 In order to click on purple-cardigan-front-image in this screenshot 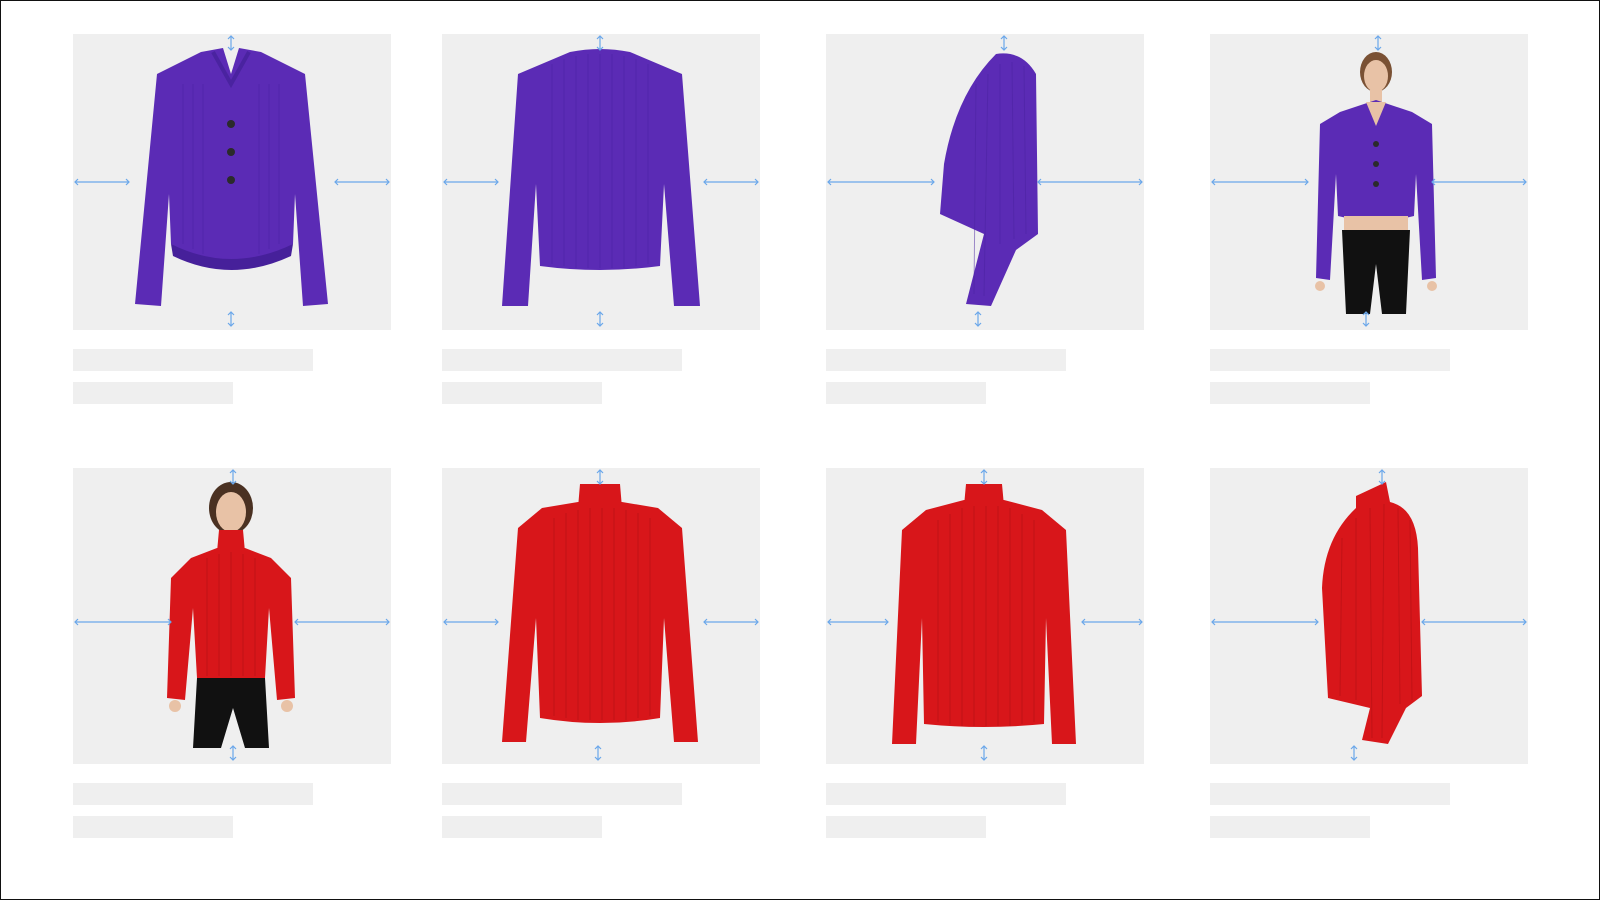, I will do `click(231, 177)`.